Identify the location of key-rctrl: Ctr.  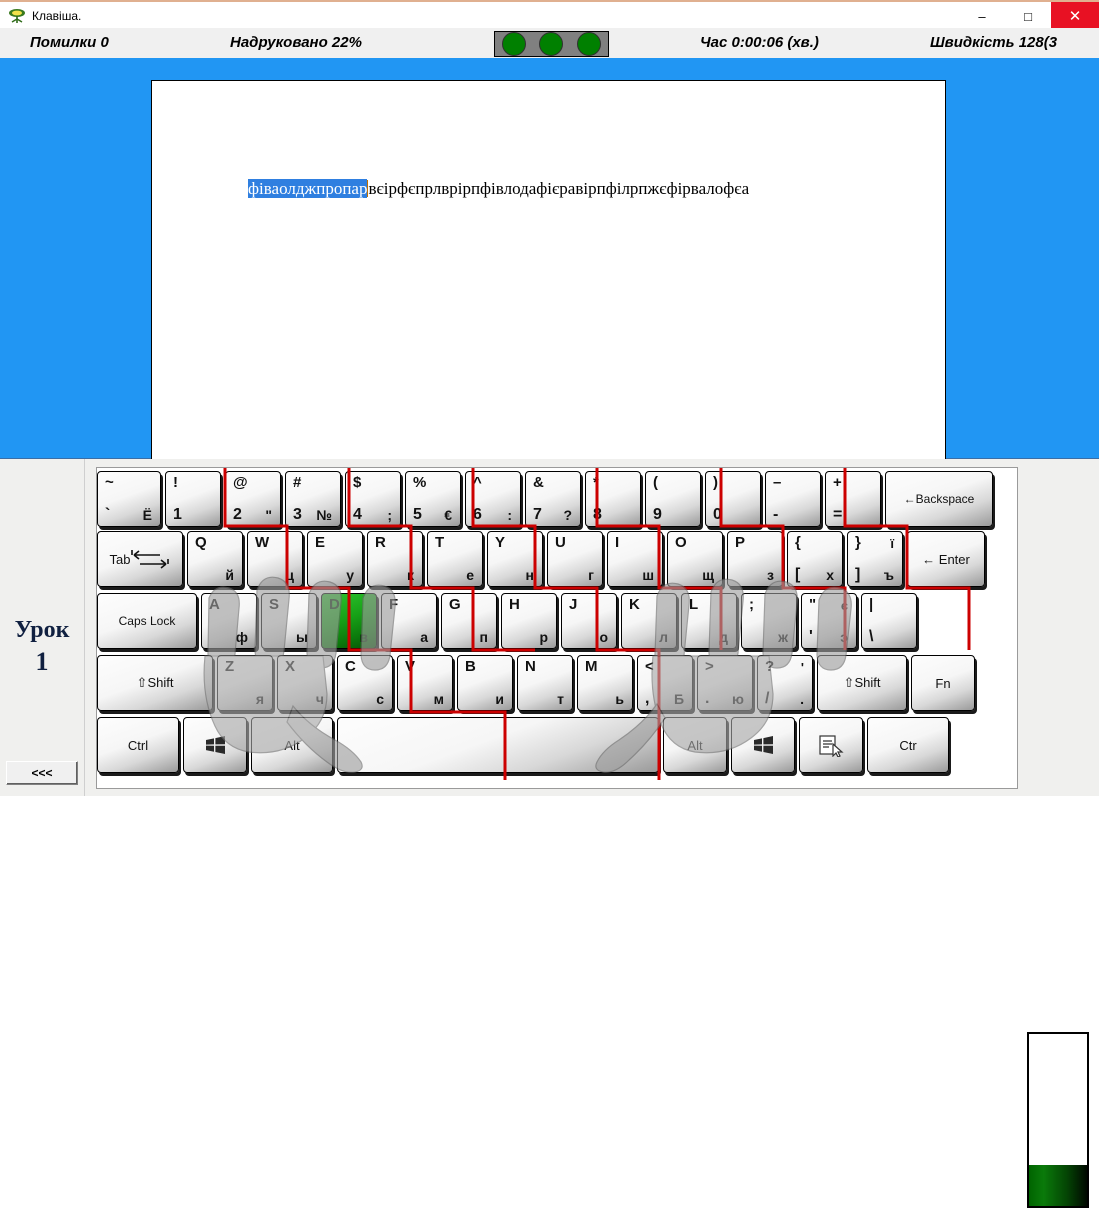
(908, 745).